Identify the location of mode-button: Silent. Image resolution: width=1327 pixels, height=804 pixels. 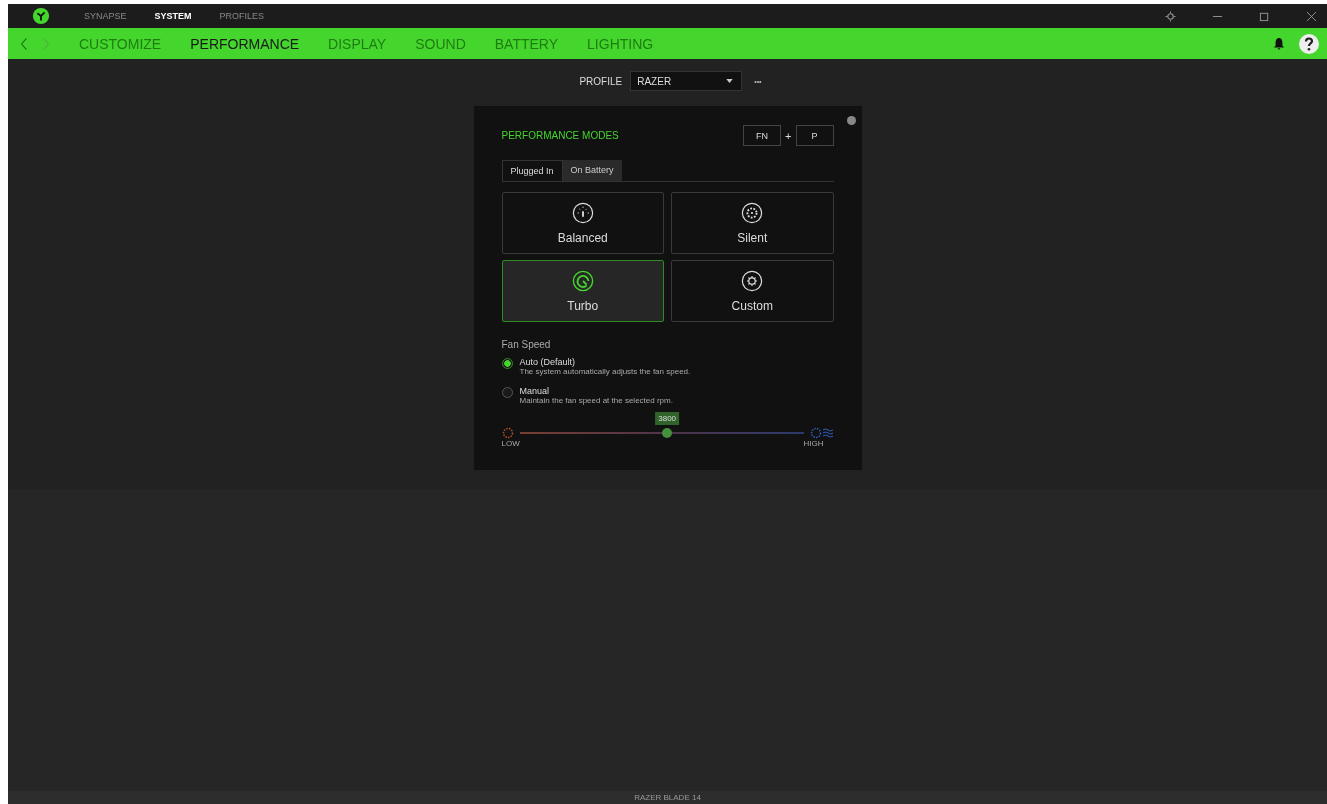
(752, 223).